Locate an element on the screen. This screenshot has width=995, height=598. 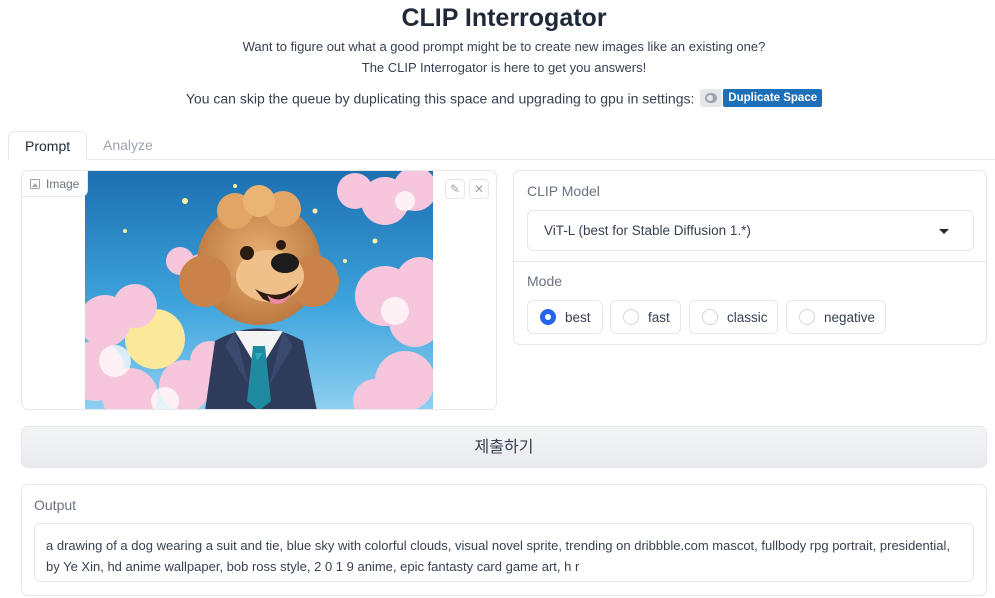
close-icon: ✕ is located at coordinates (479, 189).